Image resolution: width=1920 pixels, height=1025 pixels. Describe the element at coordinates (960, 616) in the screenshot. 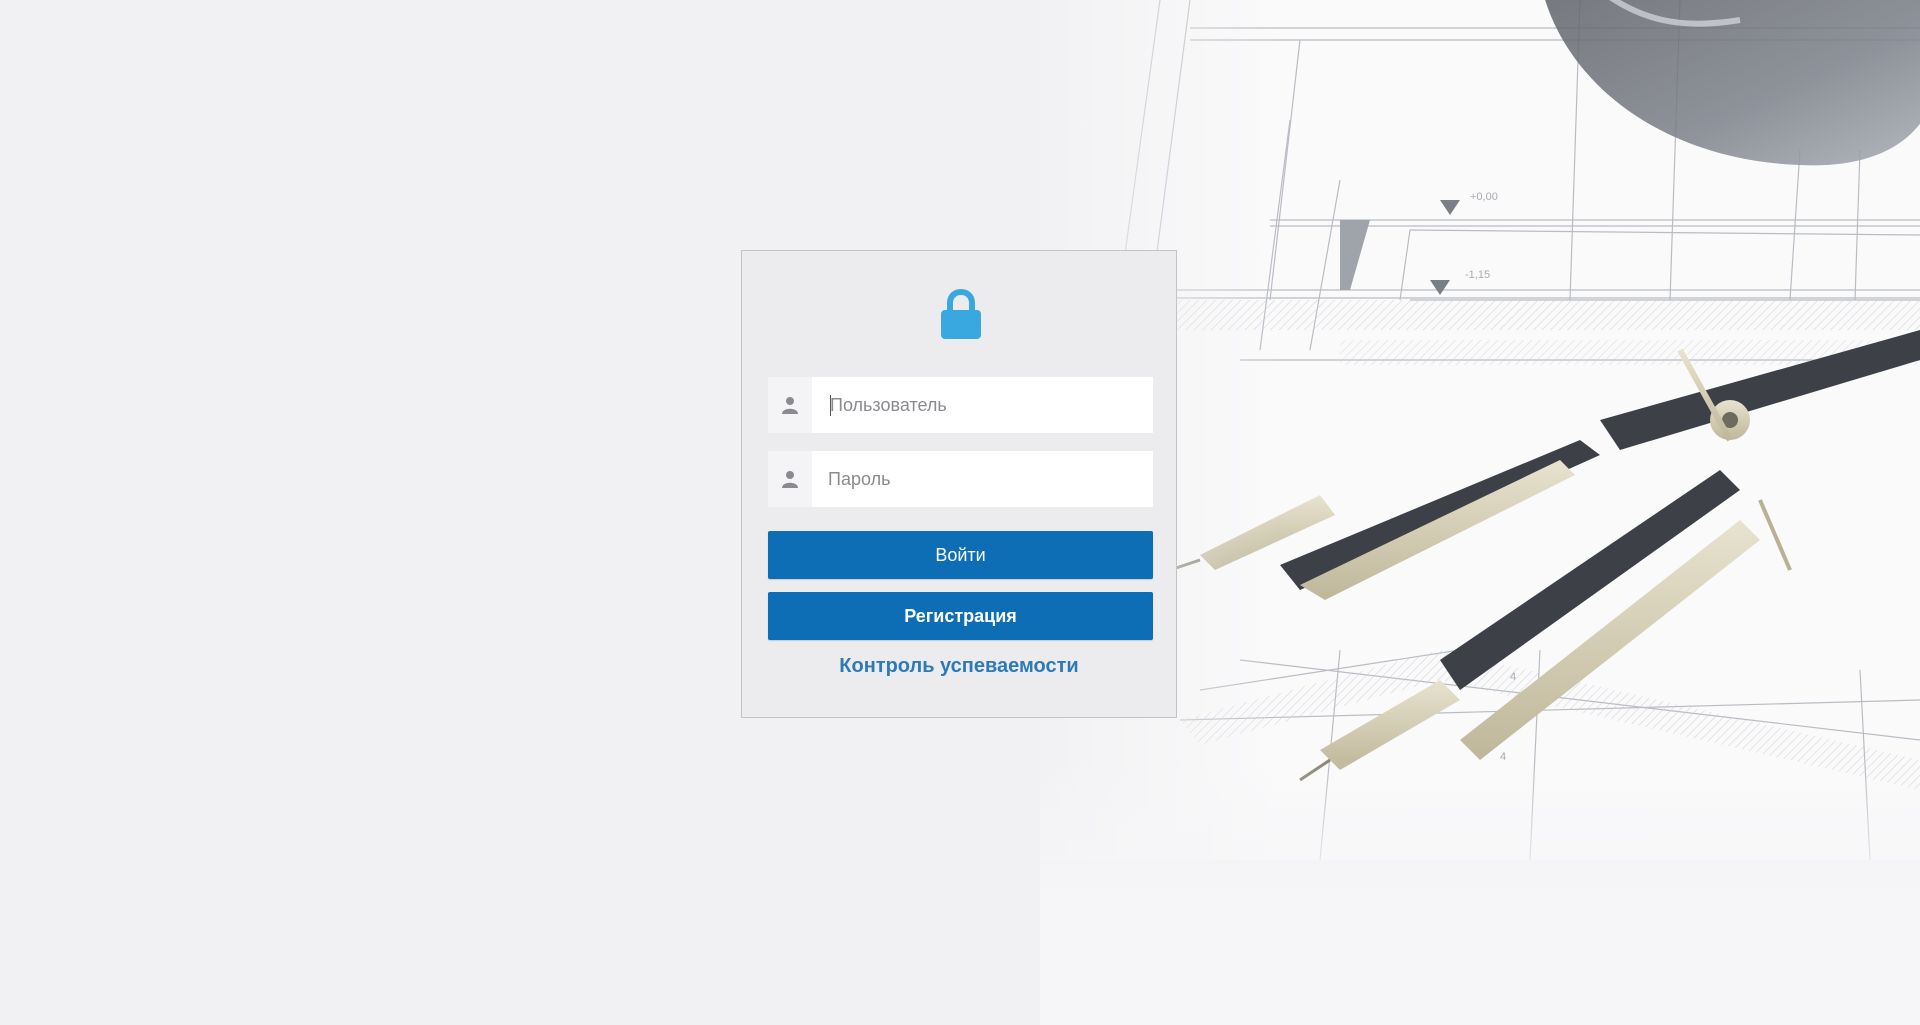

I see `register-button: Регистрация` at that location.